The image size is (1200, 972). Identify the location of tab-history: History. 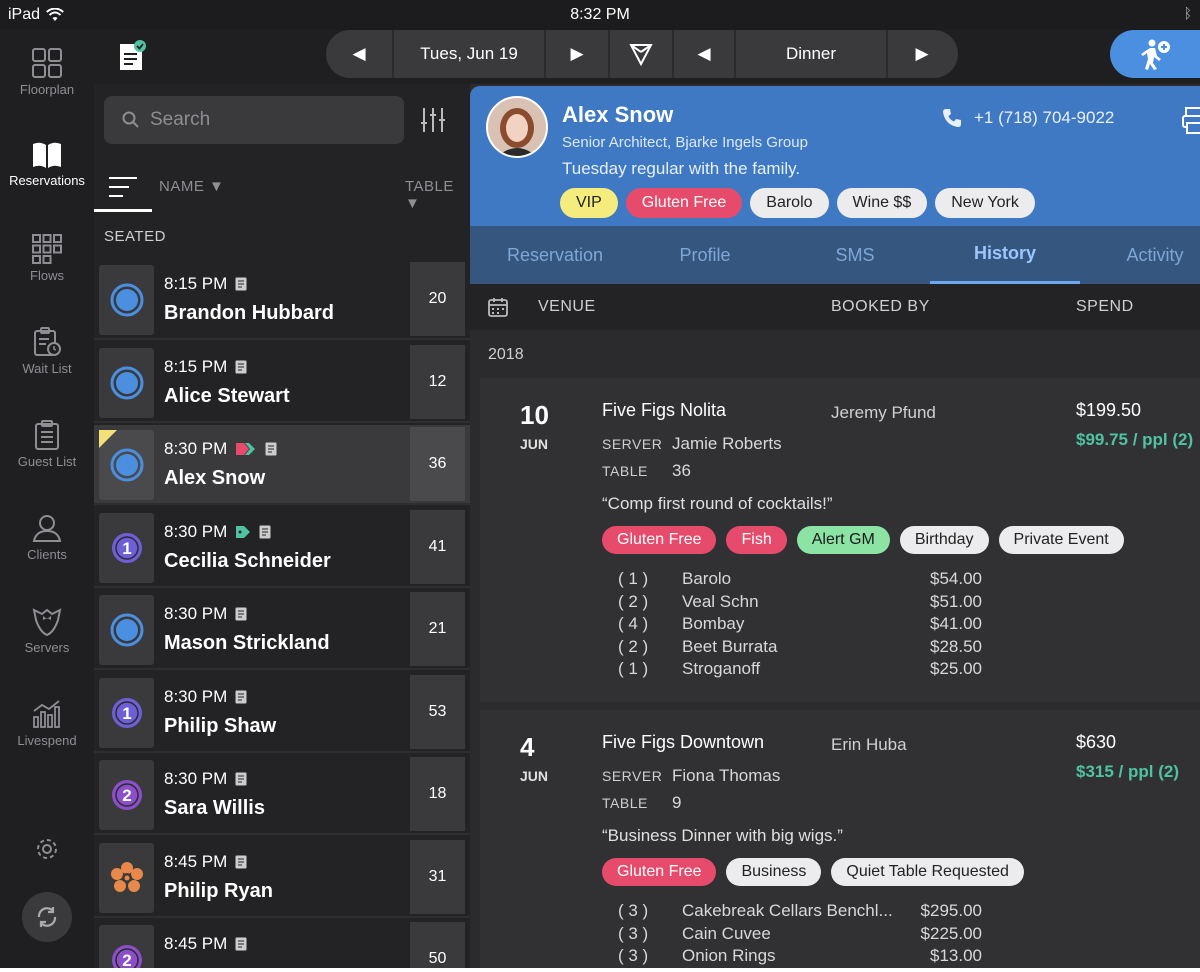
(1005, 255).